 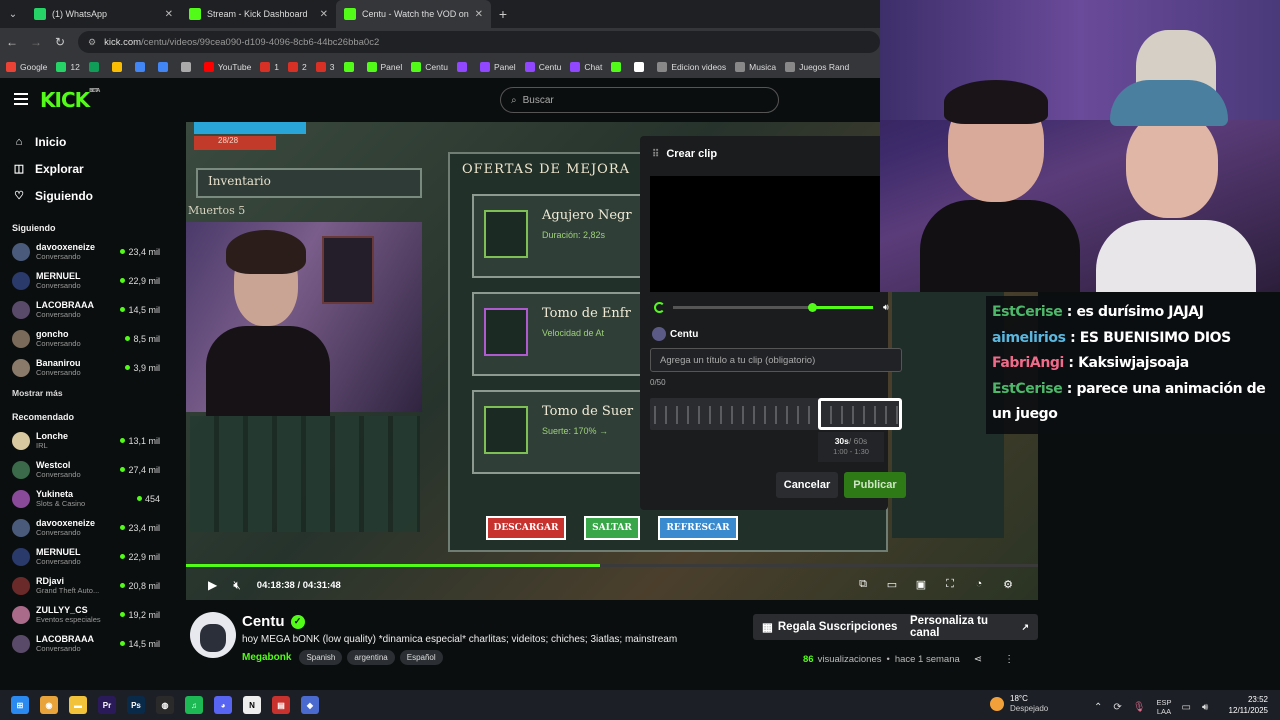 I want to click on video-progress-bar, so click(x=612, y=565).